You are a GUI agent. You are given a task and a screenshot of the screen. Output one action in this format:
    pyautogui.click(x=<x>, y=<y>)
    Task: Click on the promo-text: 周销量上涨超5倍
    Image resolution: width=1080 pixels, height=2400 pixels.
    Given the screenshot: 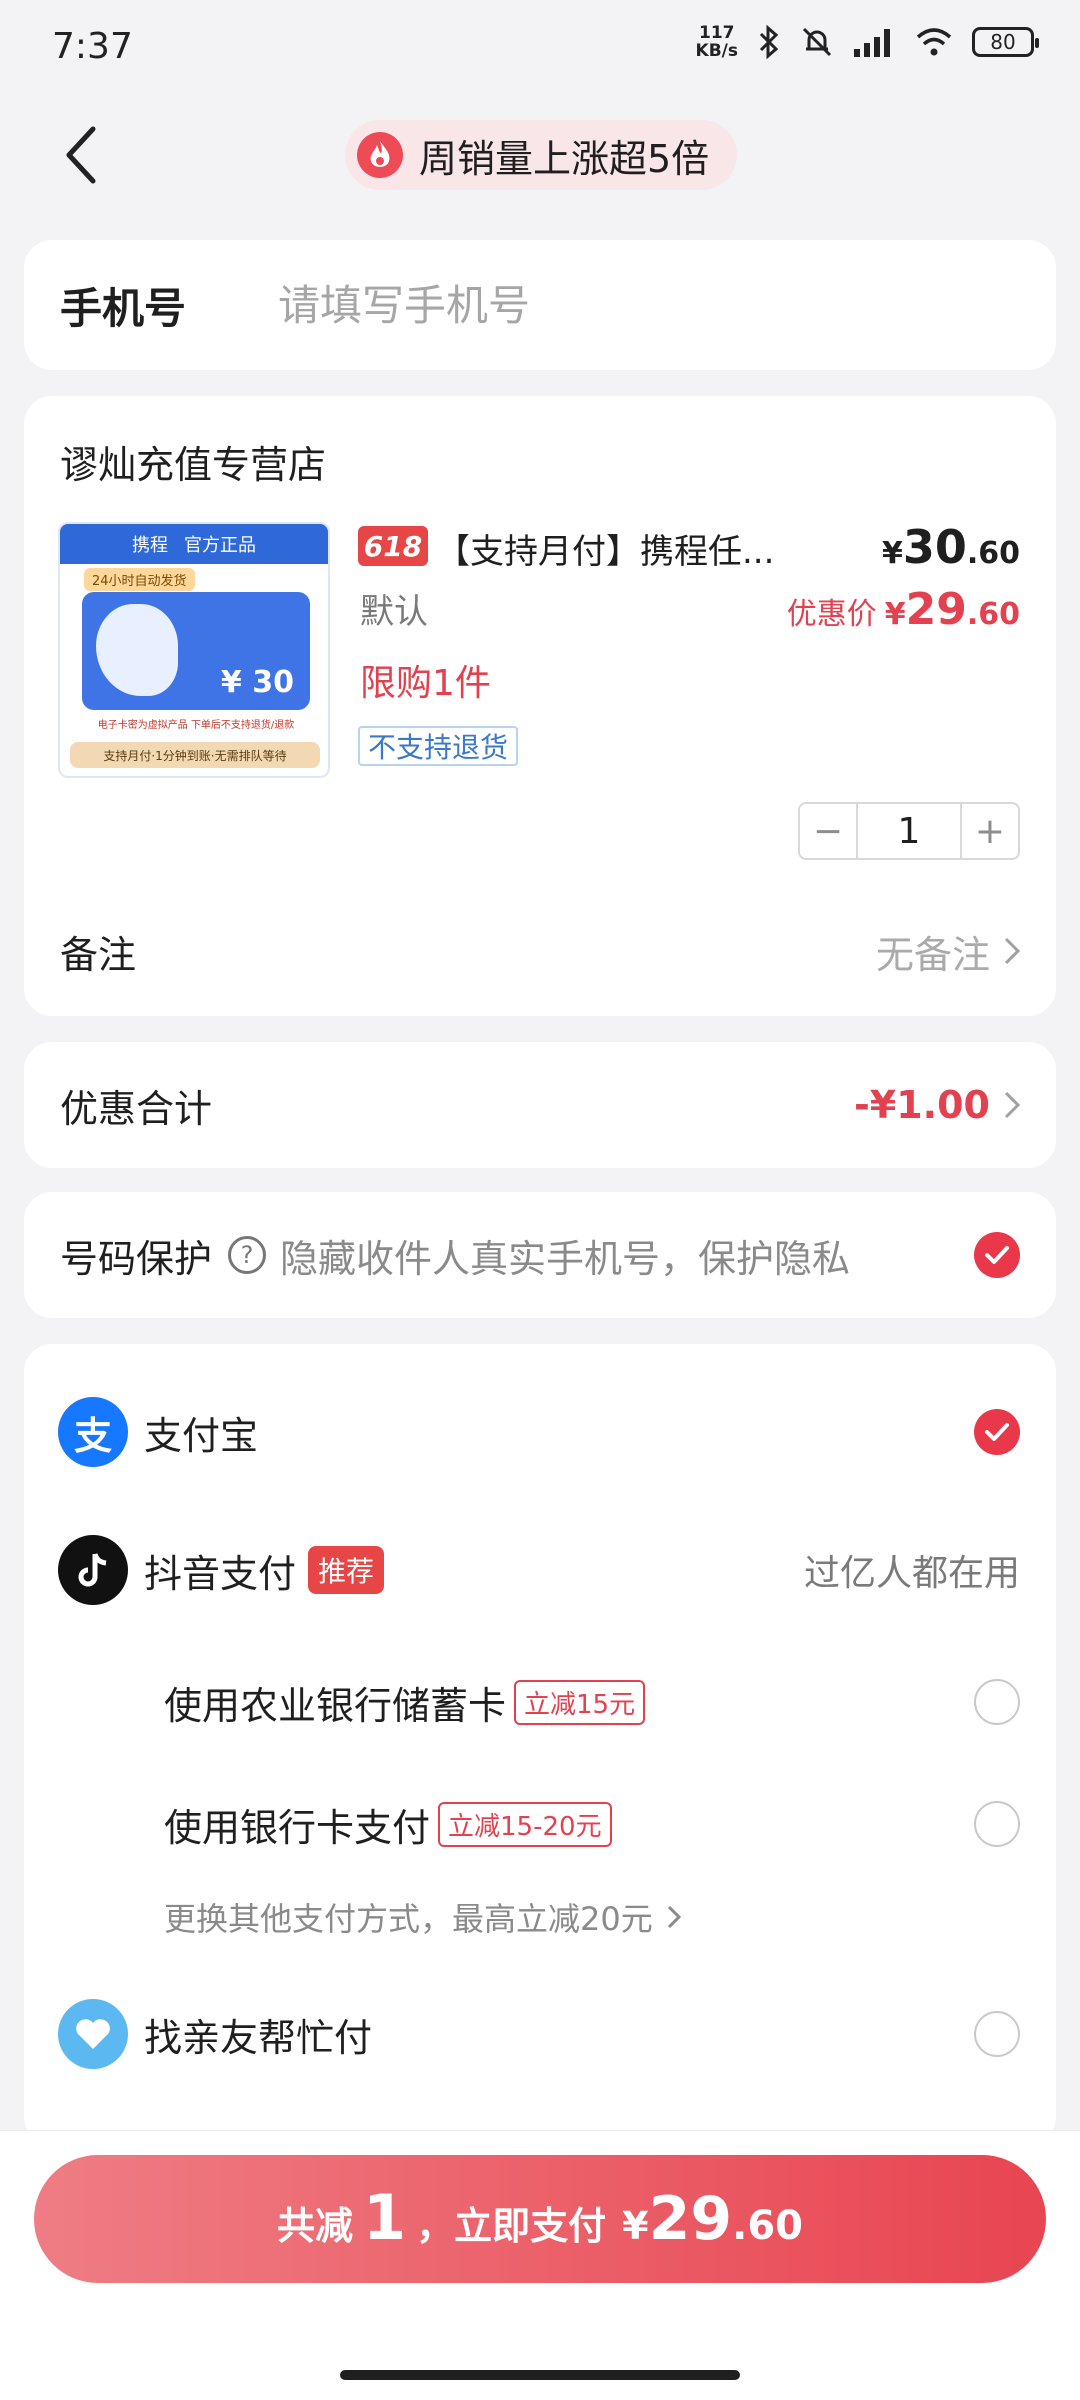 What is the action you would take?
    pyautogui.click(x=564, y=158)
    